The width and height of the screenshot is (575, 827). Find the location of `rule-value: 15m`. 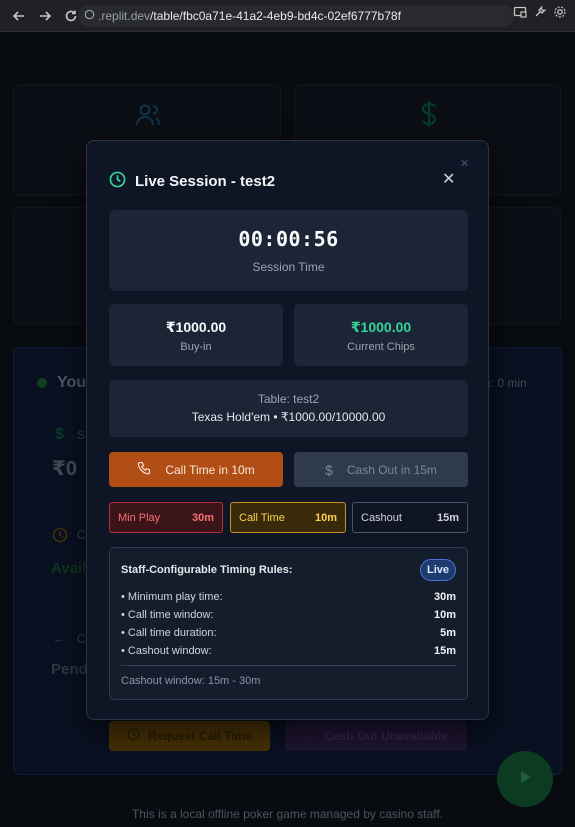

rule-value: 15m is located at coordinates (444, 651).